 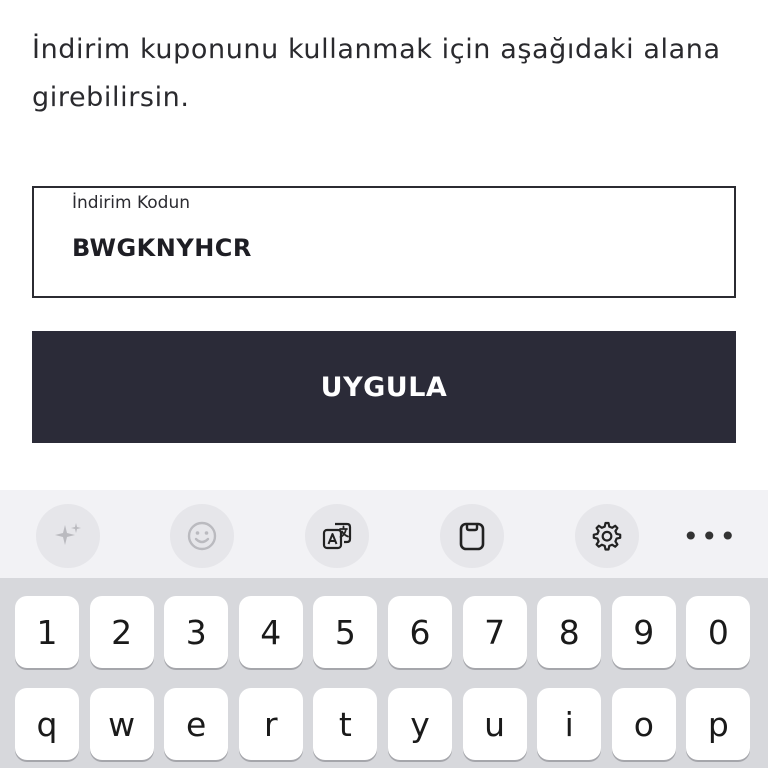 I want to click on key-9: 9, so click(x=643, y=632).